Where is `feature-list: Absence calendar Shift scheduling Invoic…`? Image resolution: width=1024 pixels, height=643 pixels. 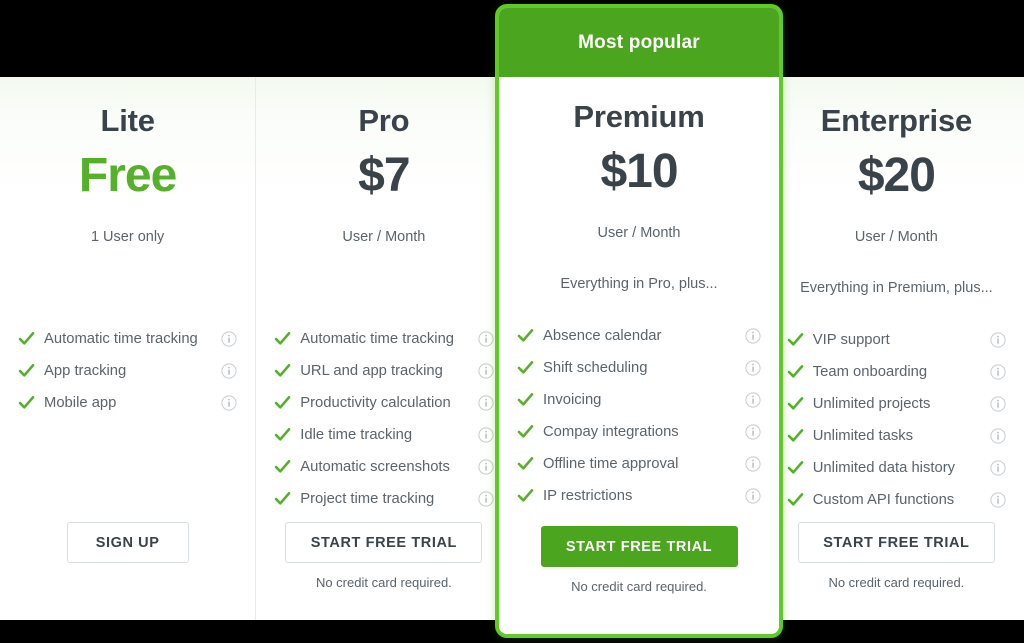
feature-list: Absence calendar Shift scheduling Invoic… is located at coordinates (639, 416).